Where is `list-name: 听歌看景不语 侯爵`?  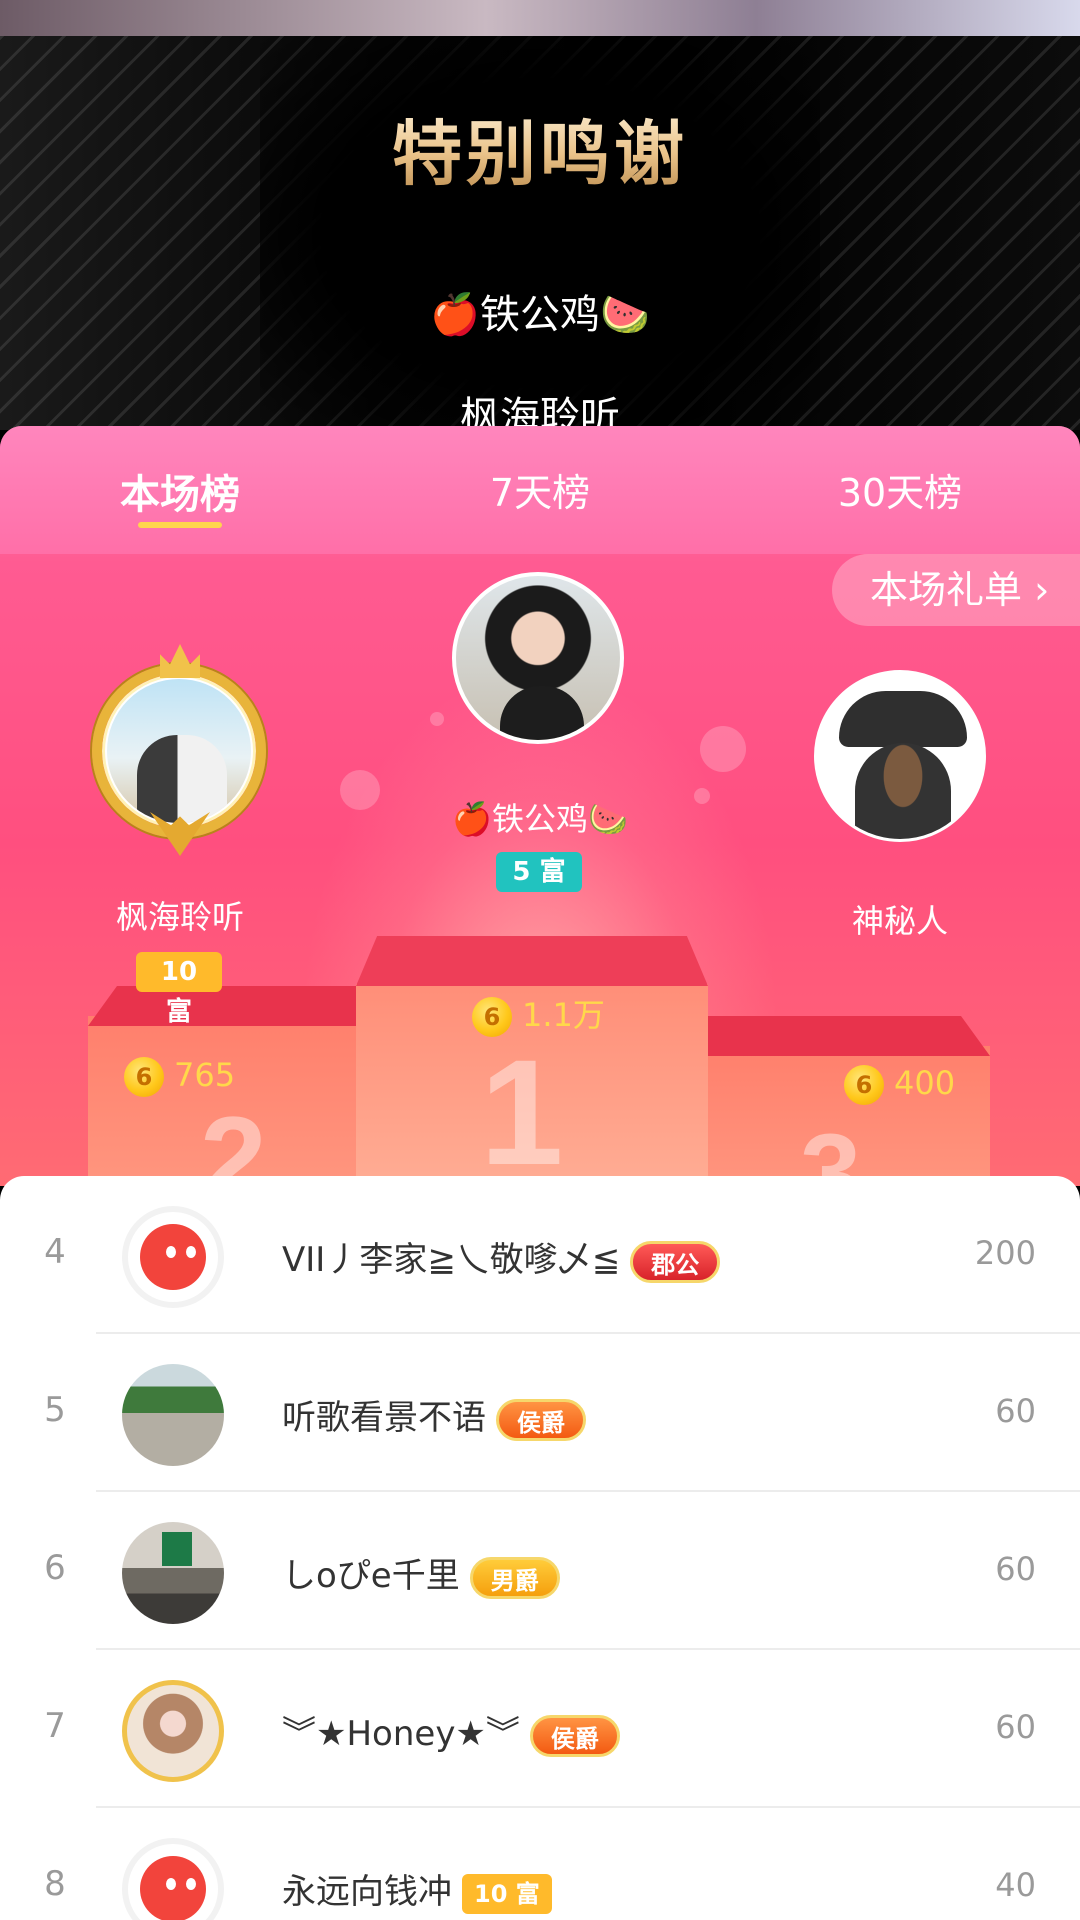
list-name: 听歌看景不语 侯爵 is located at coordinates (434, 1415).